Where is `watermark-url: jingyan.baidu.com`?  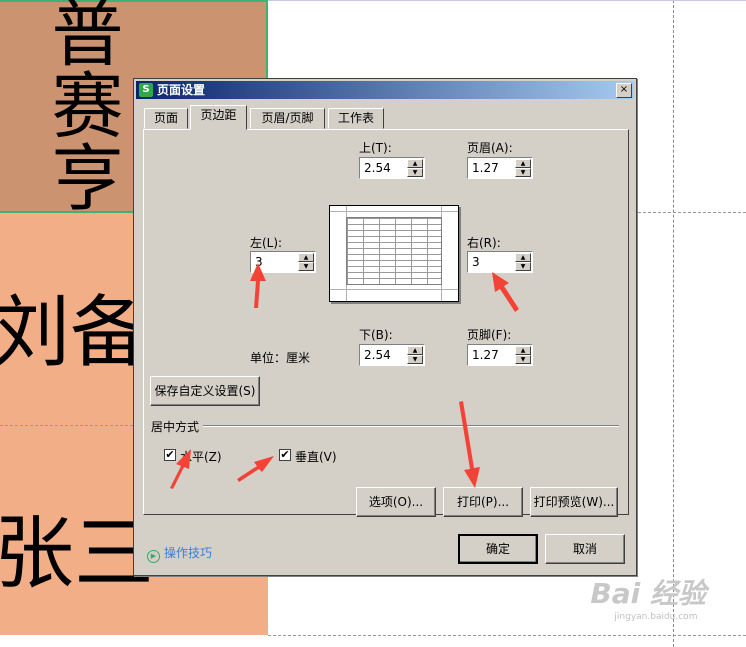
watermark-url: jingyan.baidu.com is located at coordinates (656, 617).